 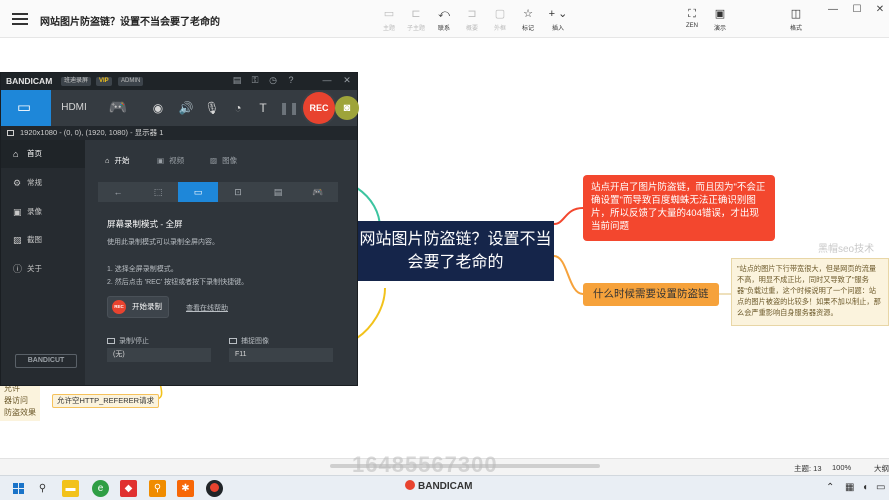 I want to click on screen-mode-button: ▭, so click(x=24, y=108).